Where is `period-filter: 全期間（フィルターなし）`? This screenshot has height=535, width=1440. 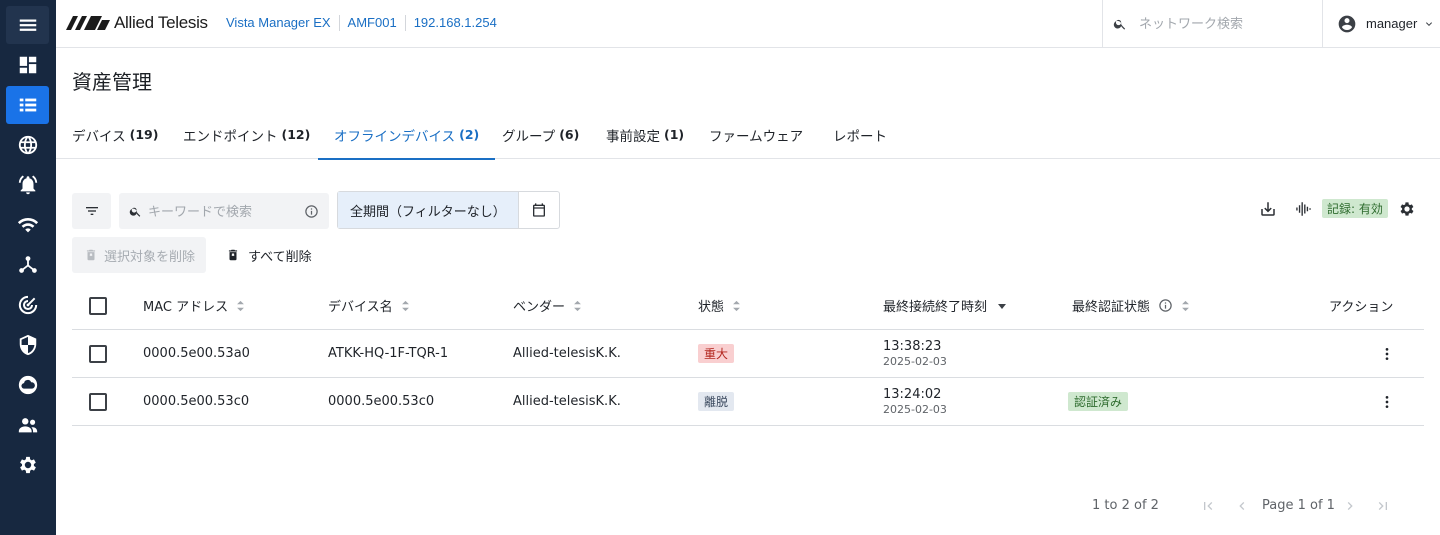 period-filter: 全期間（フィルターなし） is located at coordinates (448, 210).